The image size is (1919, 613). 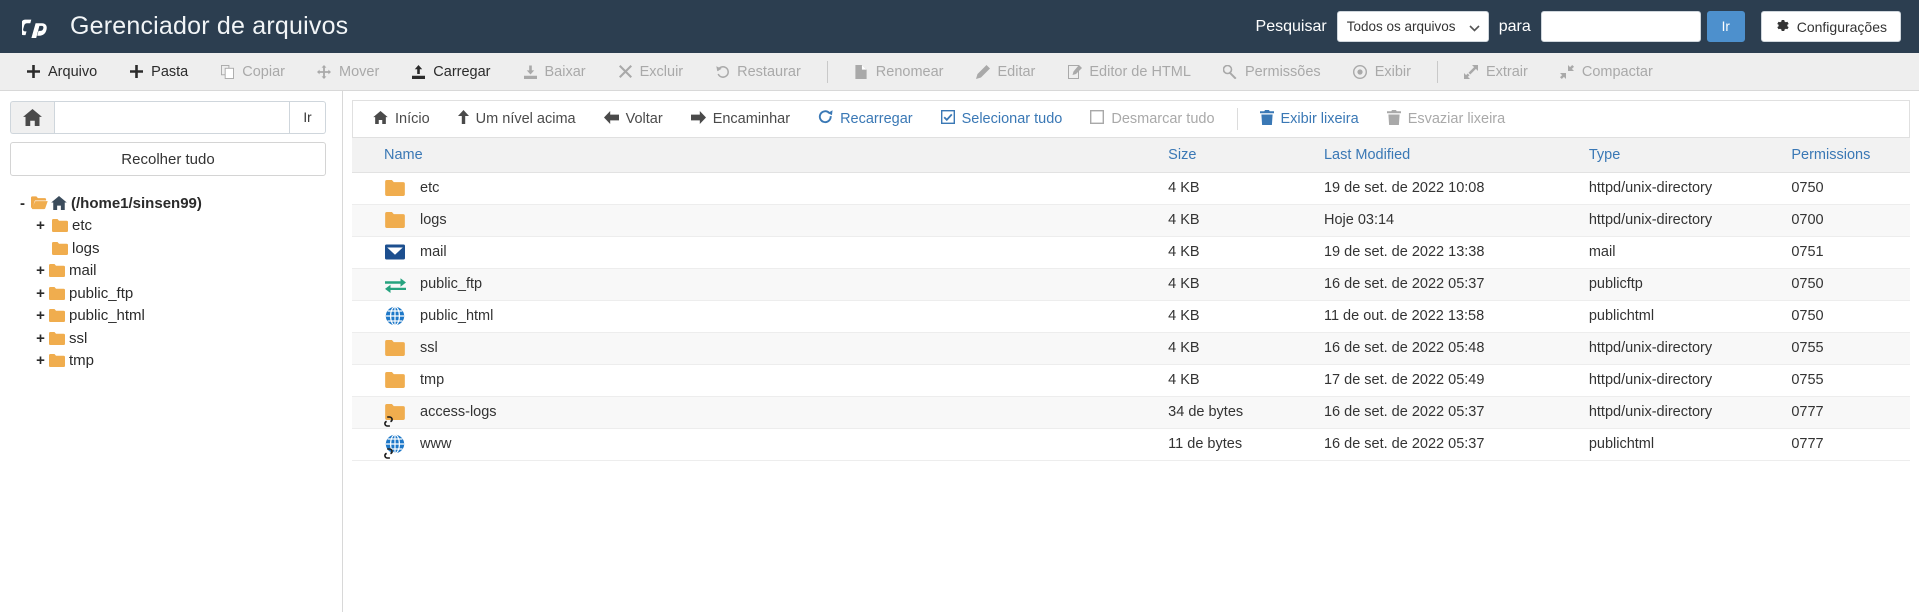 What do you see at coordinates (757, 188) in the screenshot?
I see `file-name-cell: etc` at bounding box center [757, 188].